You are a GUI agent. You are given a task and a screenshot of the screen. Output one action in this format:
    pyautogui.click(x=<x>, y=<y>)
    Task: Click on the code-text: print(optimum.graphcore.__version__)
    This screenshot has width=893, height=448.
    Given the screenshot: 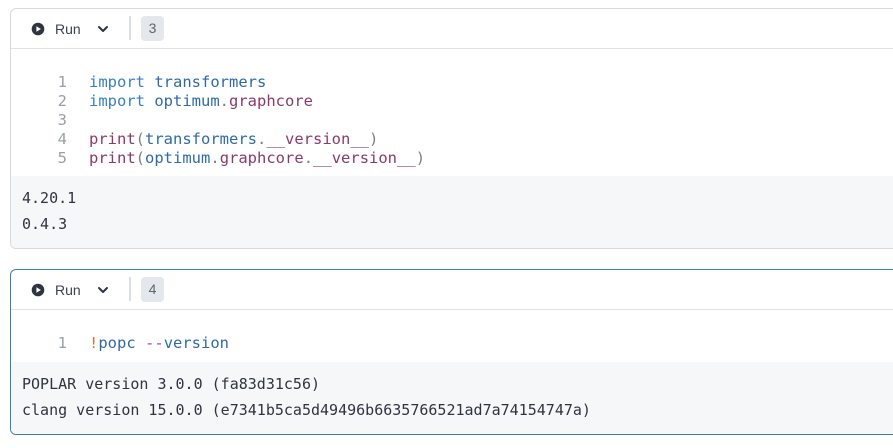 What is the action you would take?
    pyautogui.click(x=257, y=158)
    